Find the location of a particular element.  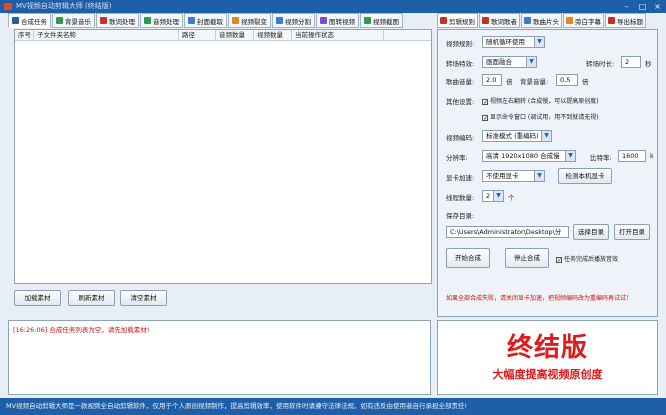

maximize-icon: □ is located at coordinates (642, 6).